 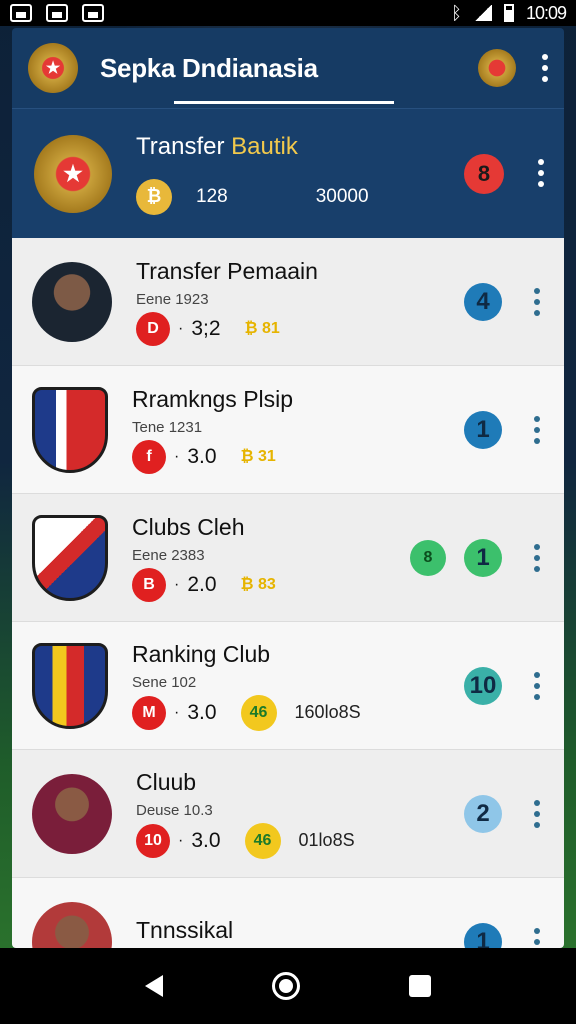 I want to click on notification-icon, so click(x=93, y=13).